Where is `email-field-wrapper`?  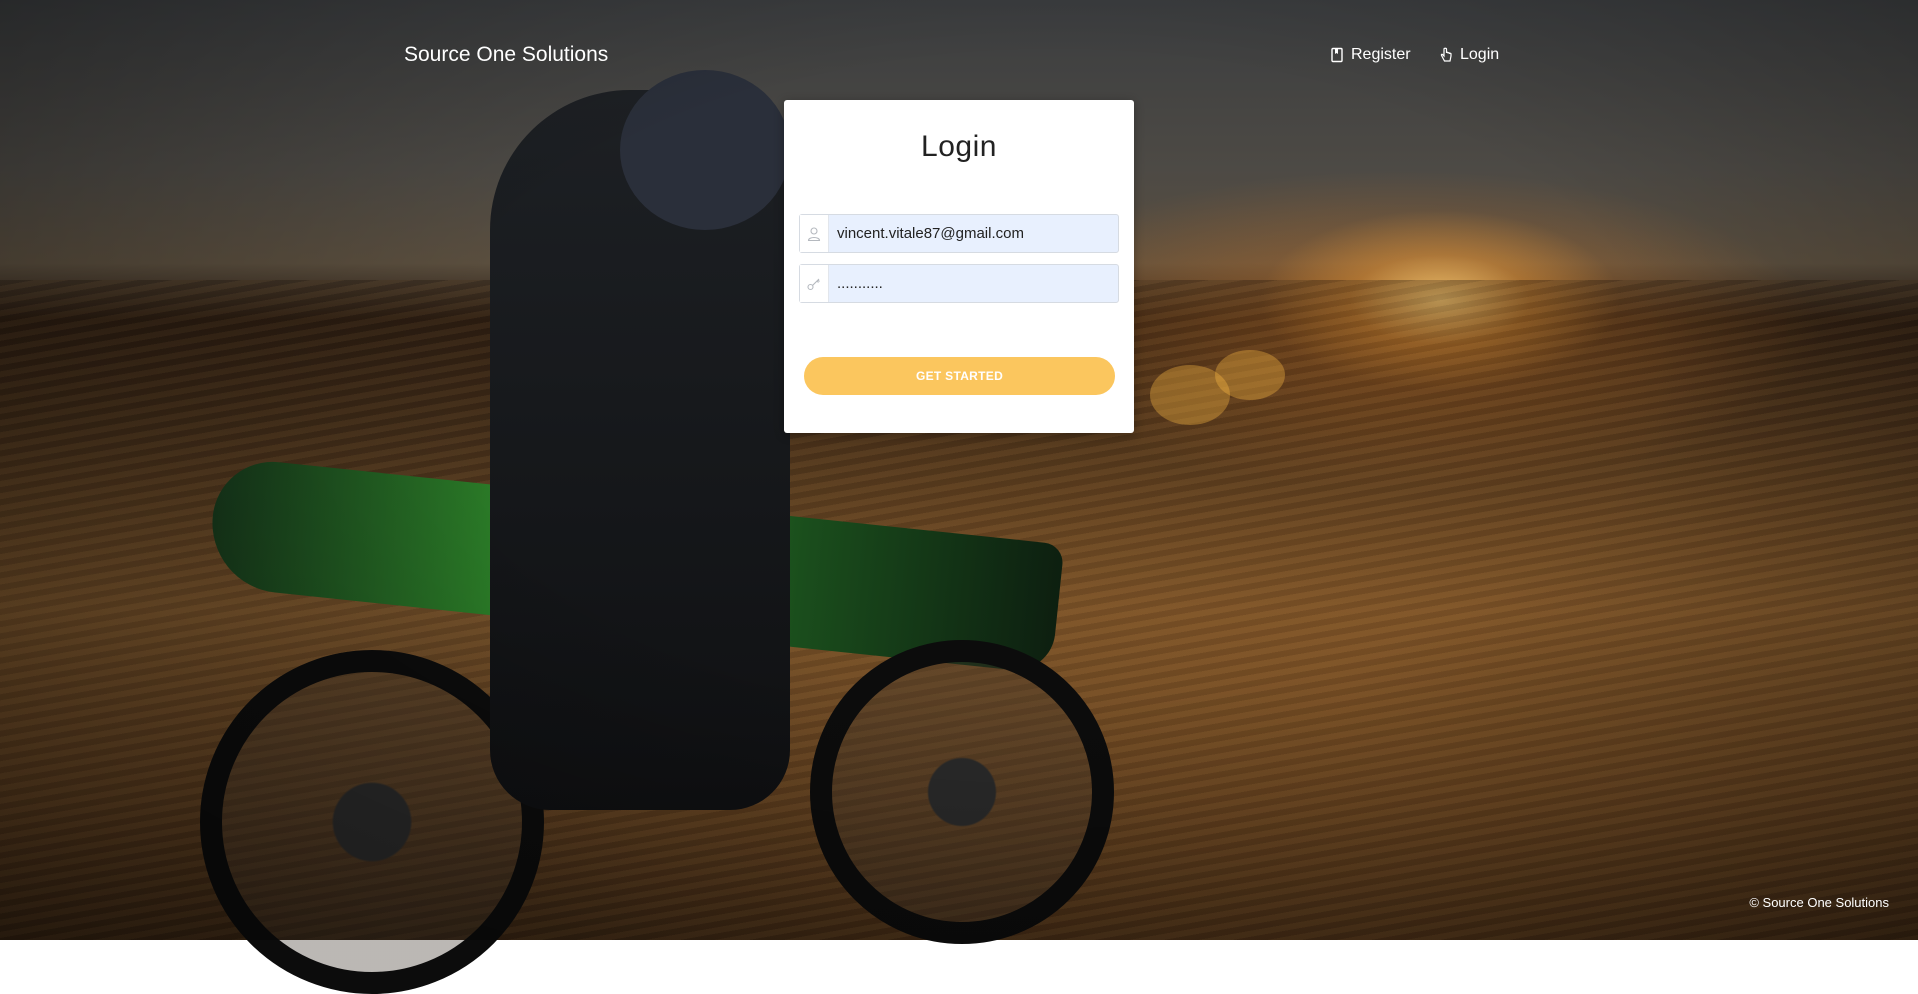 email-field-wrapper is located at coordinates (959, 233).